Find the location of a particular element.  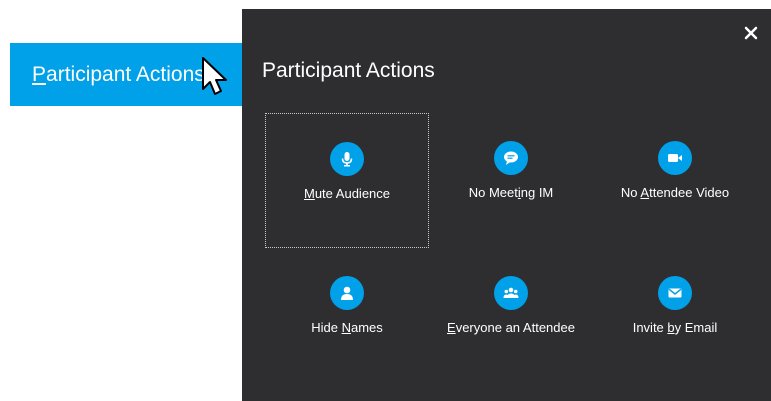

hide-names-button: Hide Names is located at coordinates (347, 315).